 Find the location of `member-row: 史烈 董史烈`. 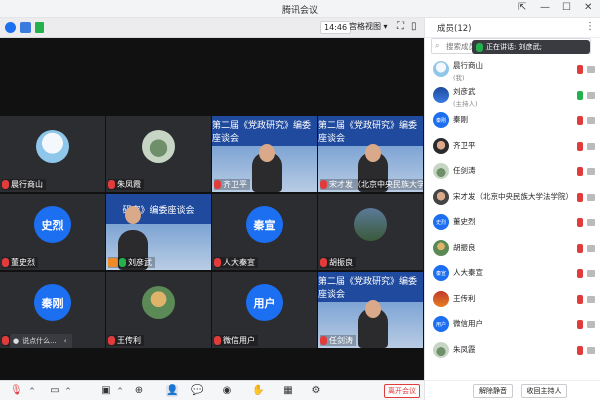

member-row: 史烈 董史烈 is located at coordinates (512, 223).